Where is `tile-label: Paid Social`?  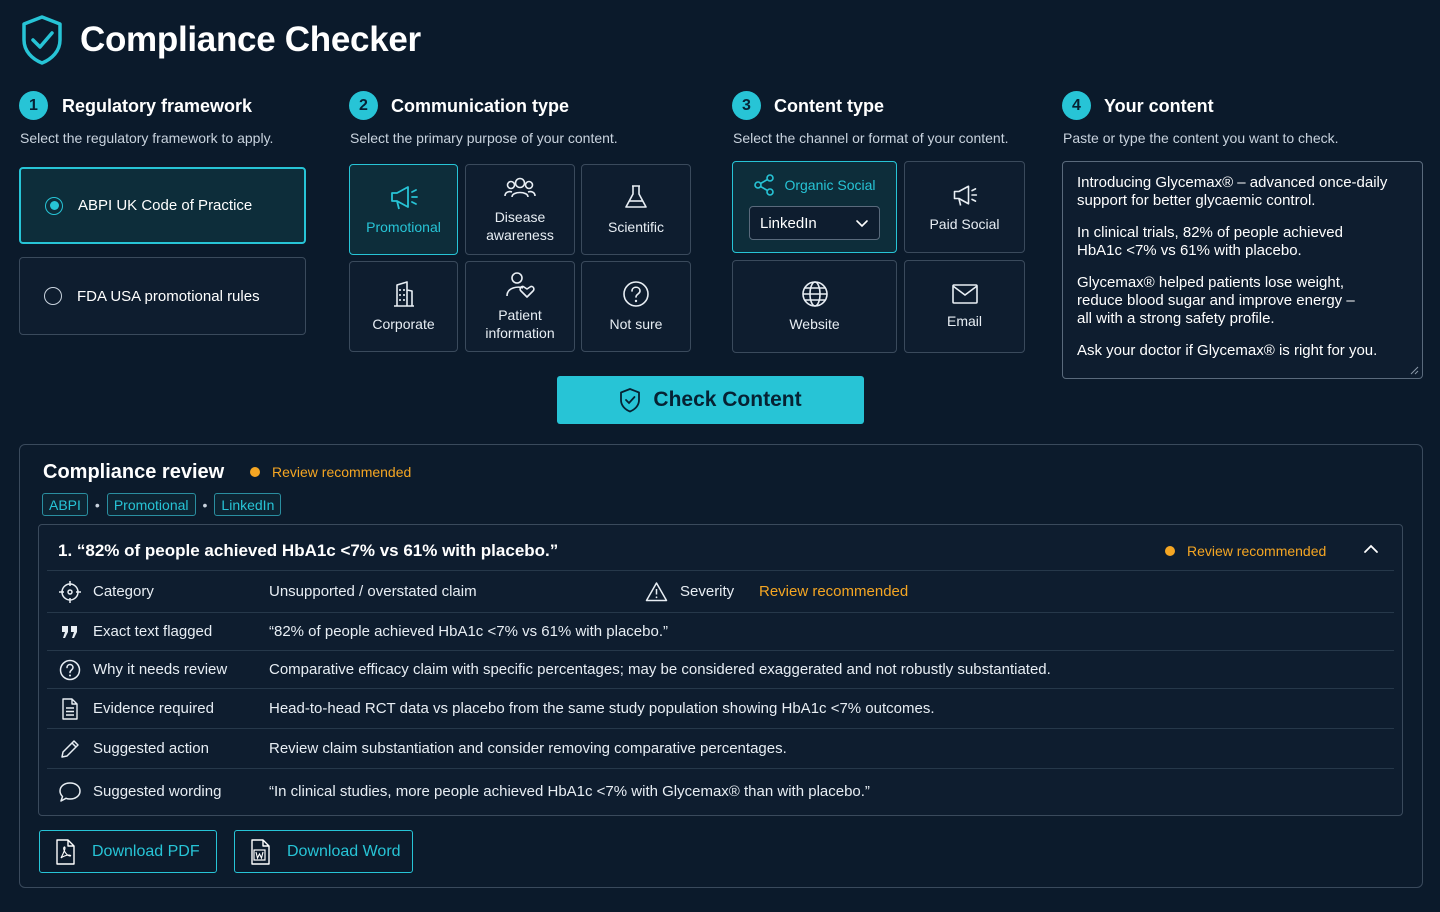 tile-label: Paid Social is located at coordinates (964, 223).